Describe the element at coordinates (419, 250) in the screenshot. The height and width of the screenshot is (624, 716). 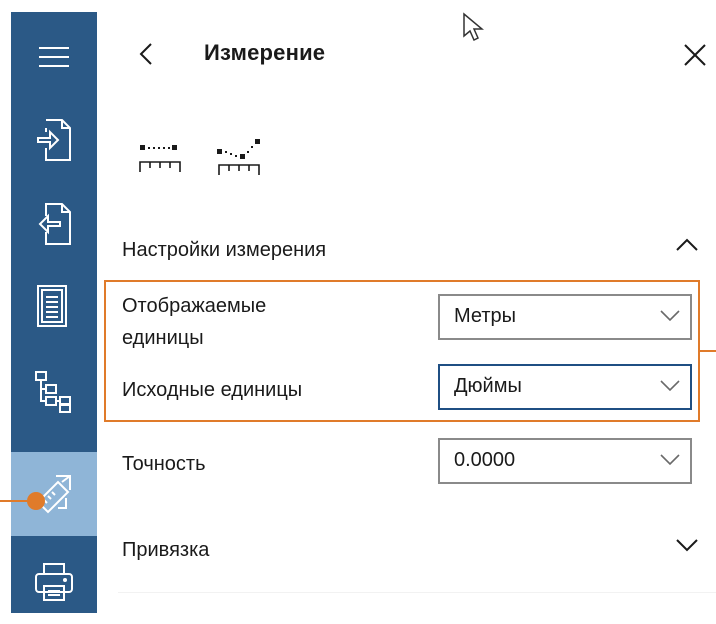
I see `measurement-settings-header: Настройки измерения` at that location.